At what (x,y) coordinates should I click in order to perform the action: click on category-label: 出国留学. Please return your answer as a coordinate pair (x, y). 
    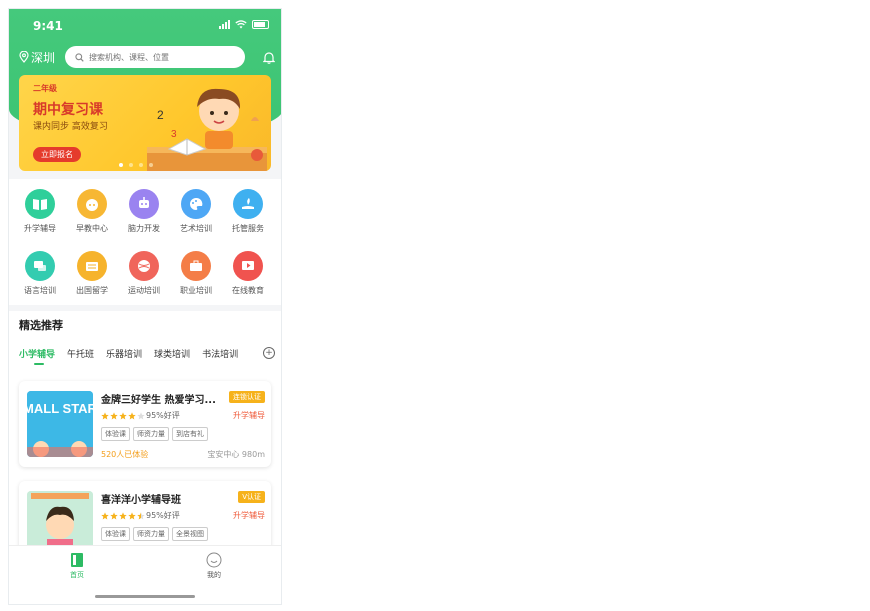
    Looking at the image, I should click on (92, 290).